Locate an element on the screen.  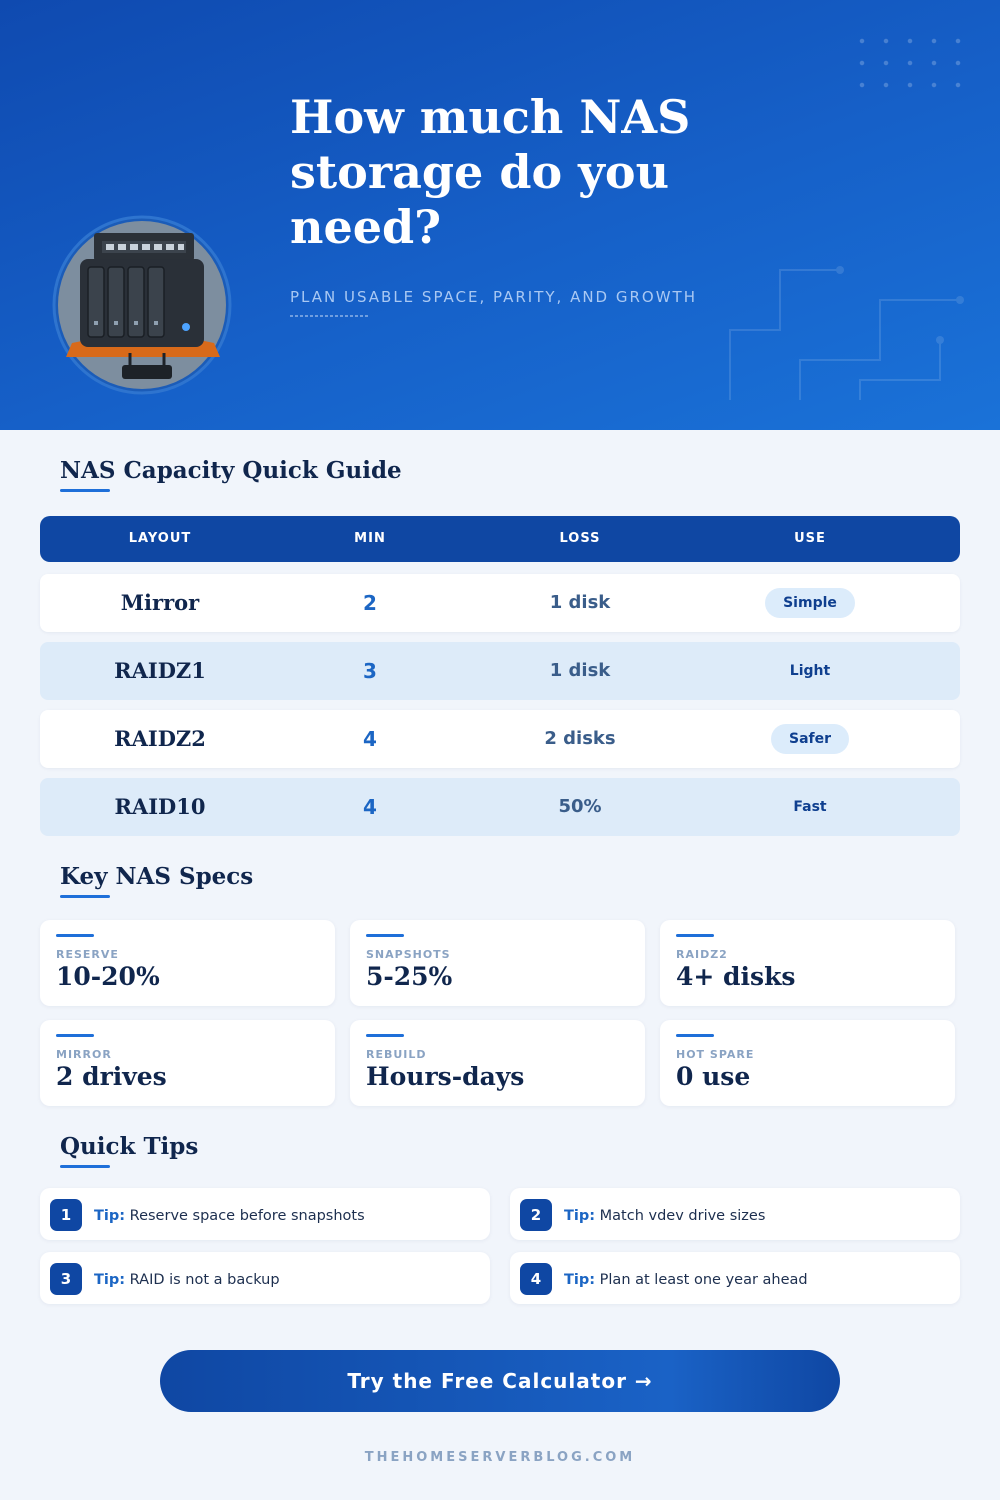
table-row: RAIDZ1 3 1 disk Light is located at coordinates (500, 671).